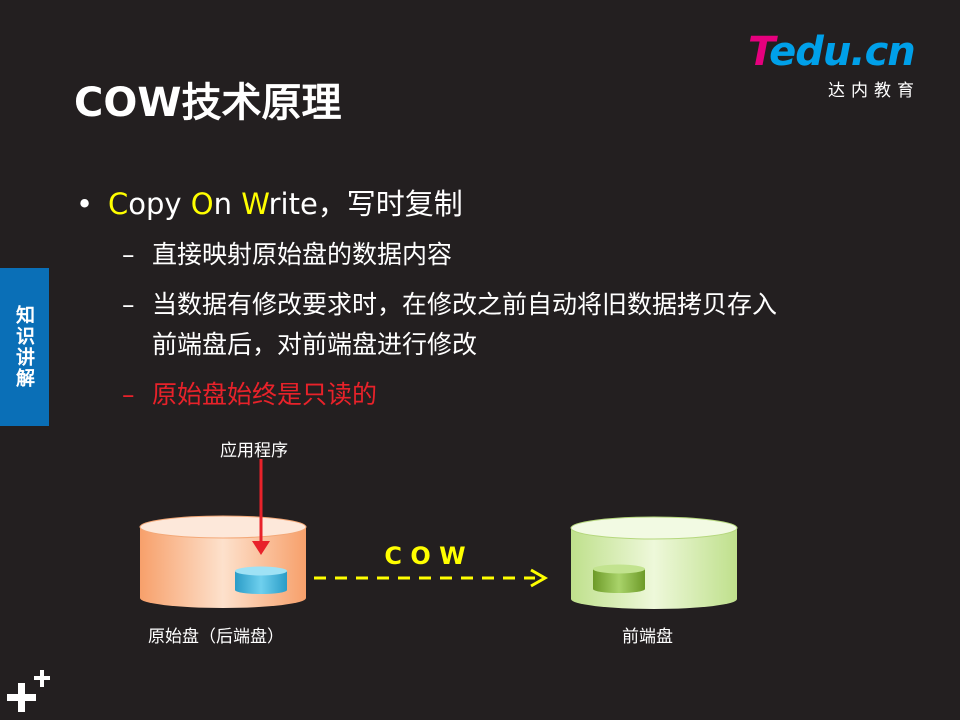 The width and height of the screenshot is (960, 720). What do you see at coordinates (619, 578) in the screenshot?
I see `frontend-disk-block-icon` at bounding box center [619, 578].